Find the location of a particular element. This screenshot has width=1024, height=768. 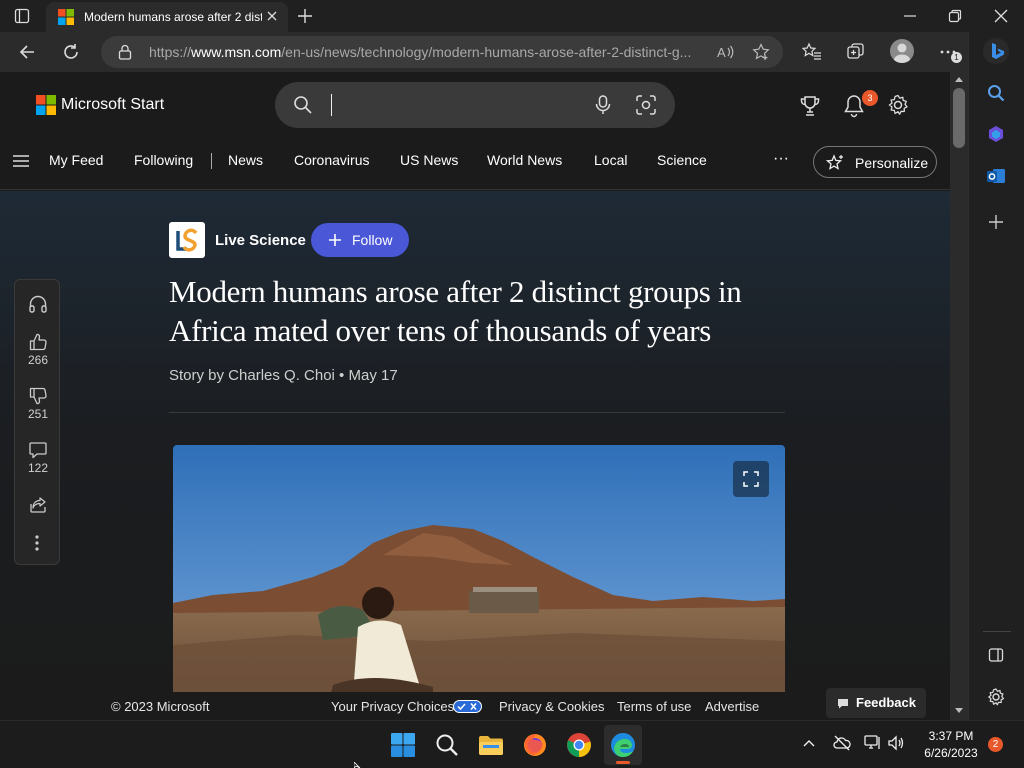

sidebar-search-icon is located at coordinates (996, 93).